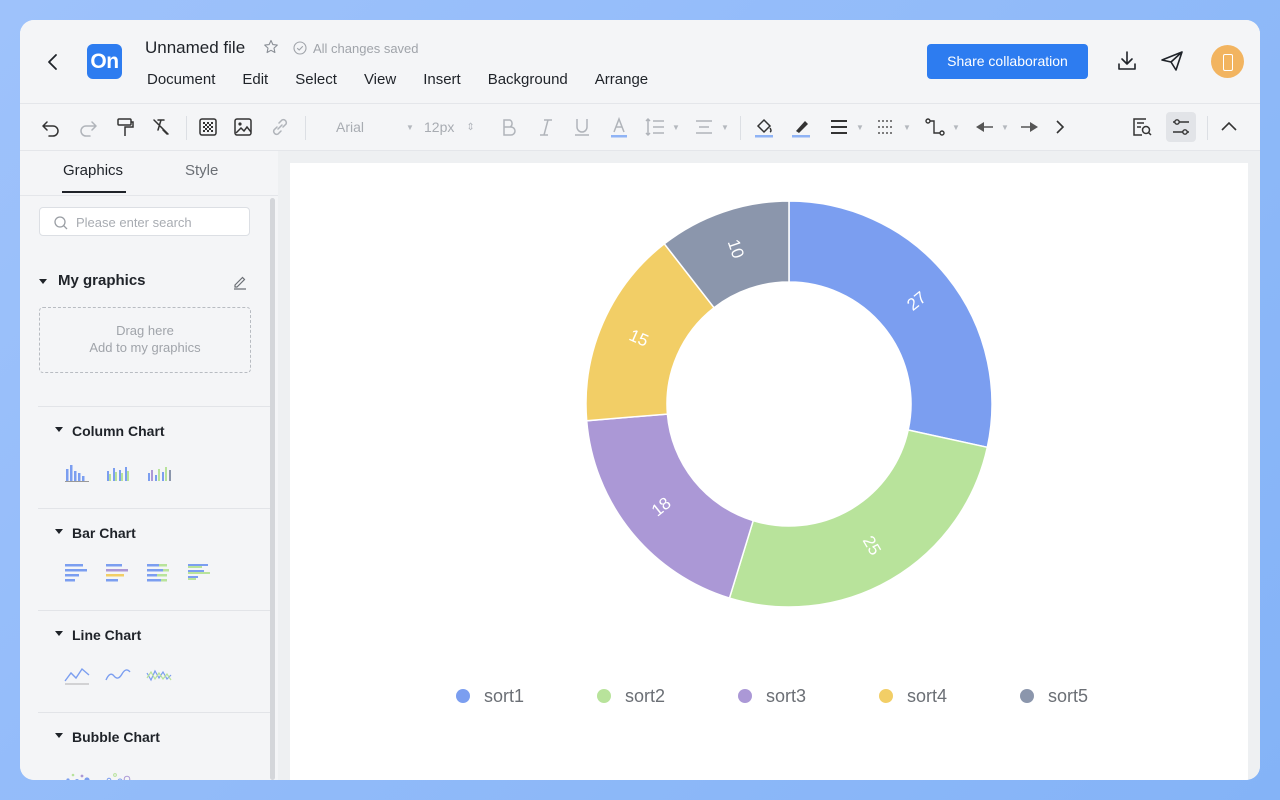  Describe the element at coordinates (195, 48) in the screenshot. I see `file-title: Unnamed file` at that location.